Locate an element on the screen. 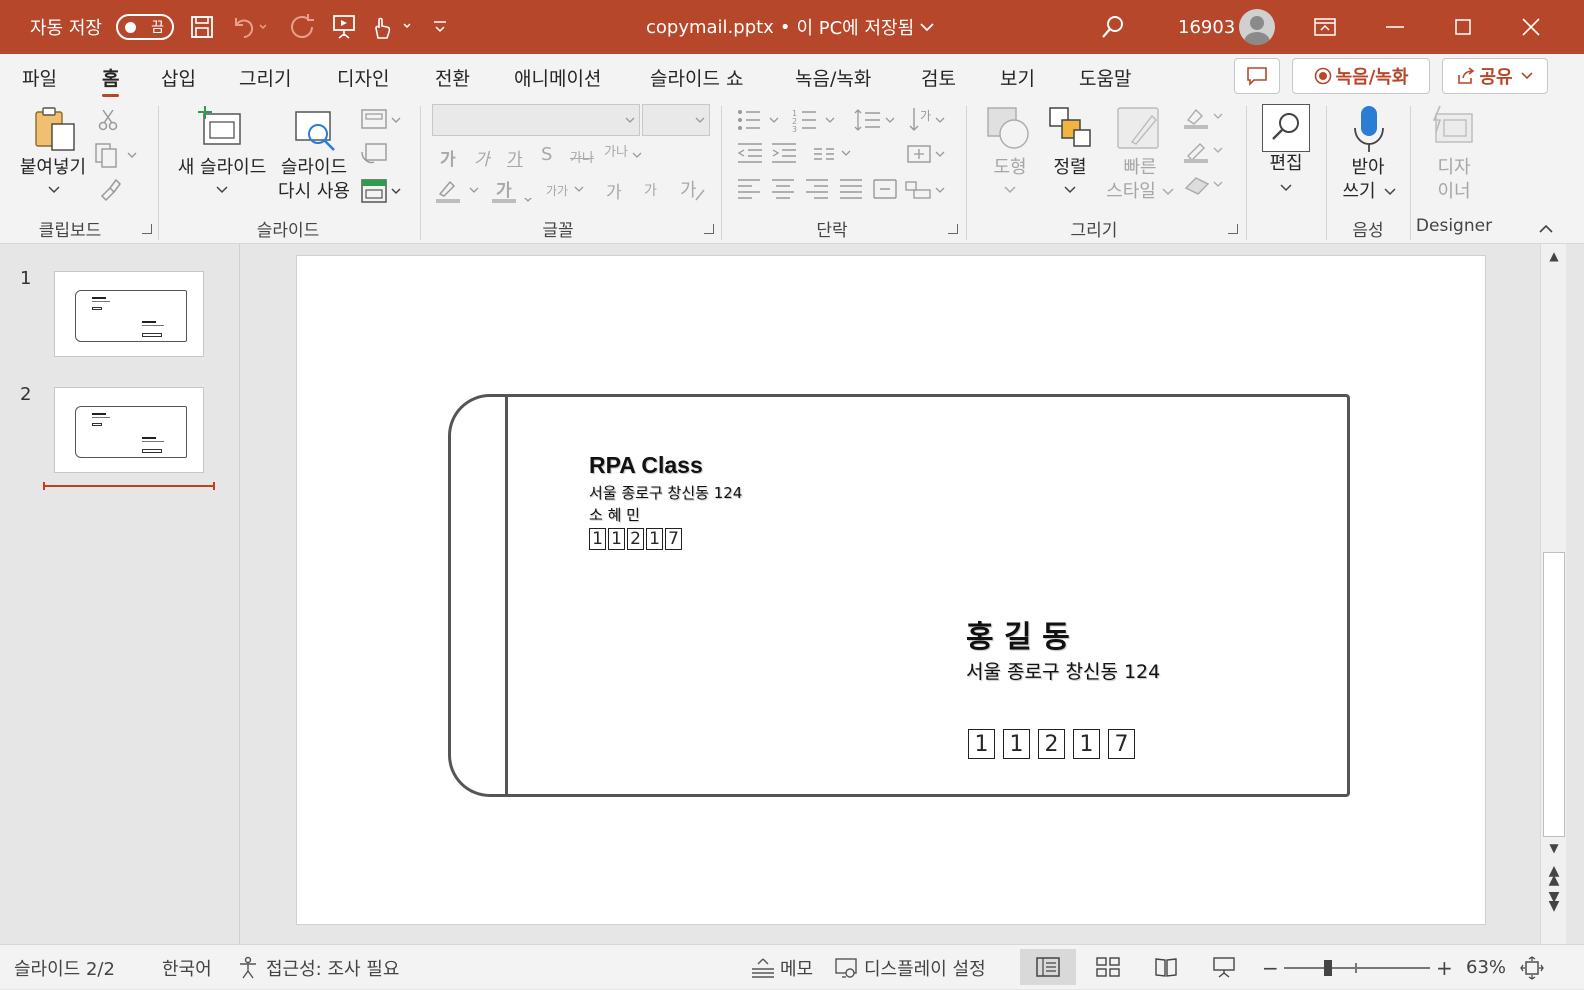 This screenshot has width=1584, height=990. numbering-icon: 123 is located at coordinates (816, 120).